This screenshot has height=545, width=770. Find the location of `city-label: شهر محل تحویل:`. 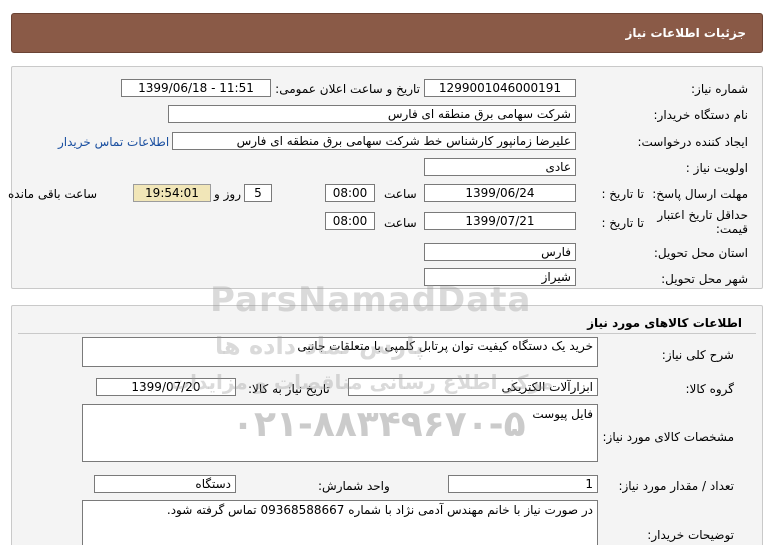

city-label: شهر محل تحویل: is located at coordinates (704, 279).